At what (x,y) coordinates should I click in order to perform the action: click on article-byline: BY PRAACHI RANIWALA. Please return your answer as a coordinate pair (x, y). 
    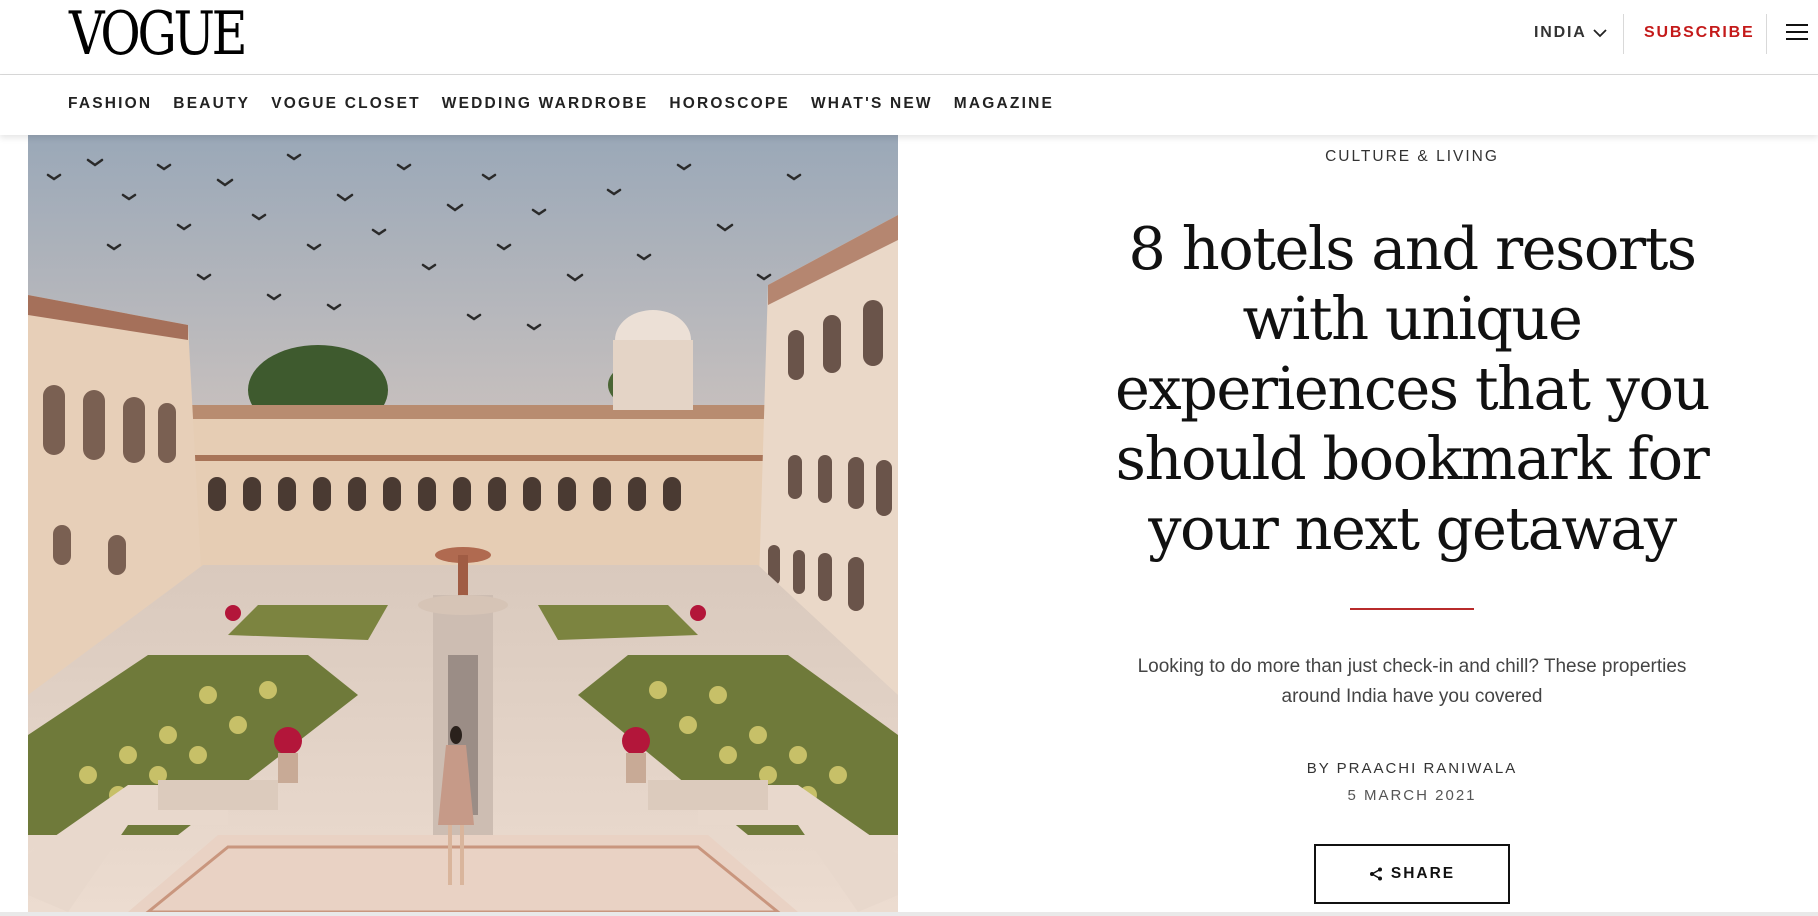
    Looking at the image, I should click on (1412, 768).